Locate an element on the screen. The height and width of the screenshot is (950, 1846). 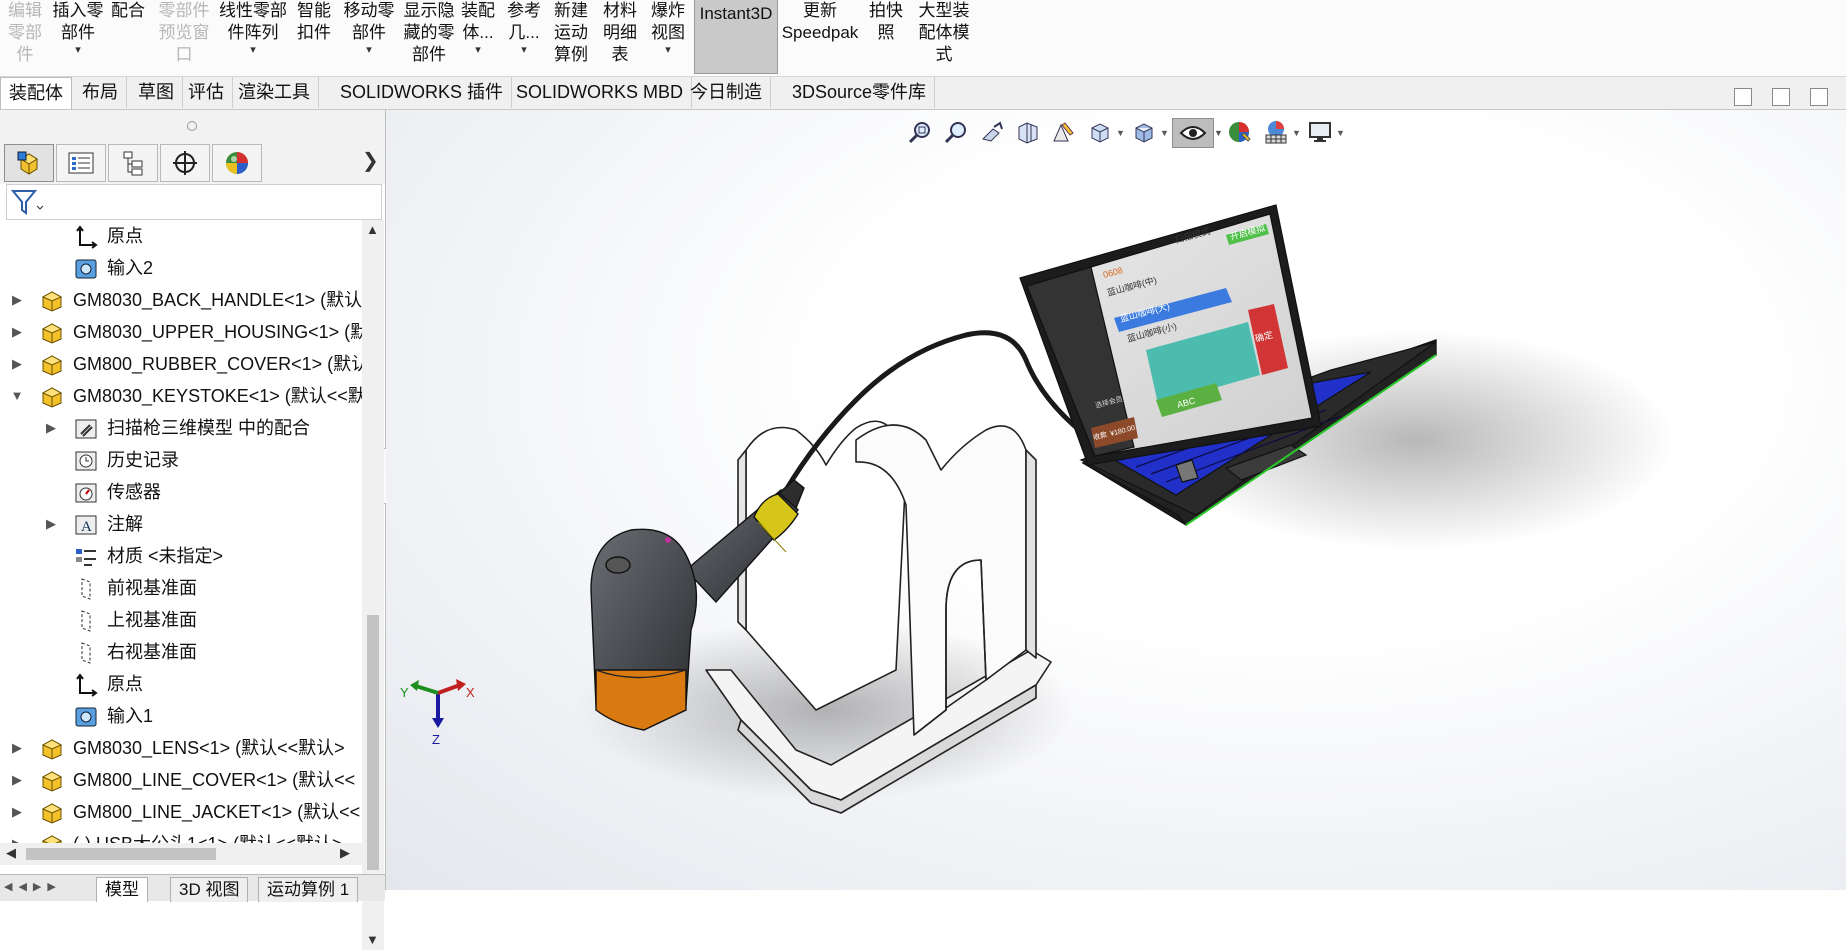
tree-item: 输入2 is located at coordinates (181, 268).